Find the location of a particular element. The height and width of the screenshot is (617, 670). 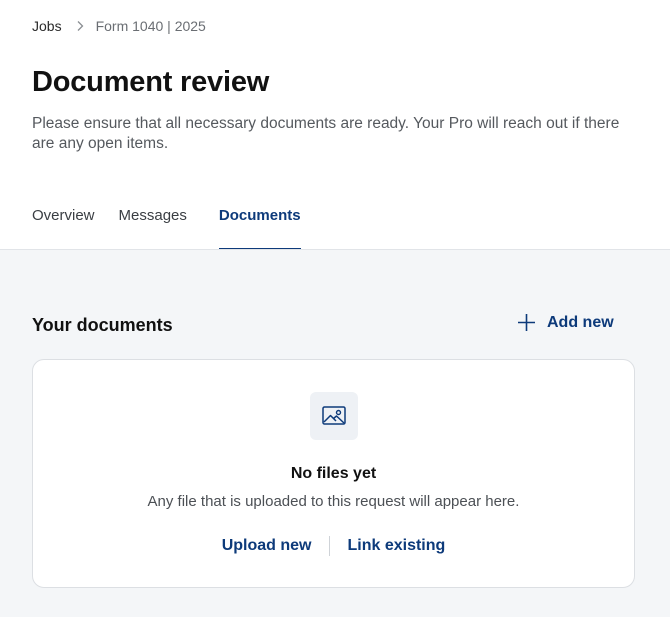

plus-icon is located at coordinates (526, 322).